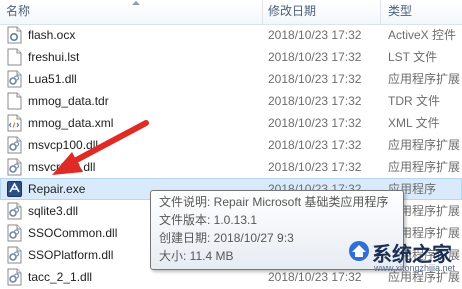  I want to click on repair-exe-icon, so click(14, 189).